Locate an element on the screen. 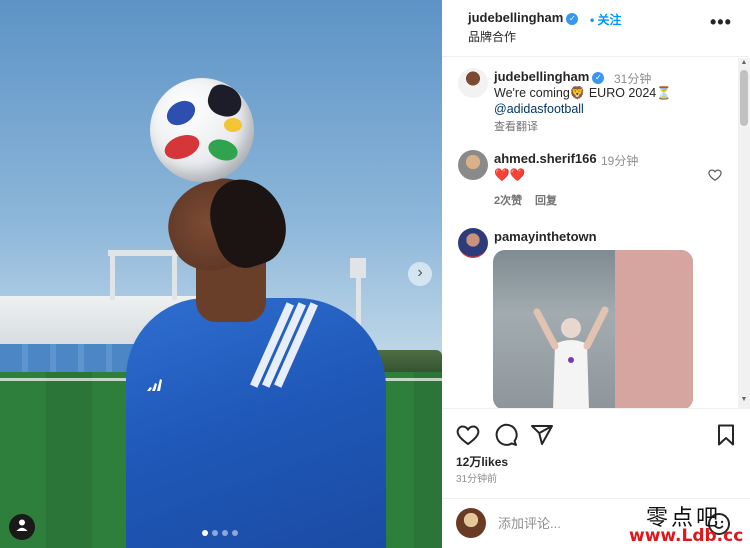 The width and height of the screenshot is (750, 548). caption-username: judebellingham ✓ is located at coordinates (549, 76).